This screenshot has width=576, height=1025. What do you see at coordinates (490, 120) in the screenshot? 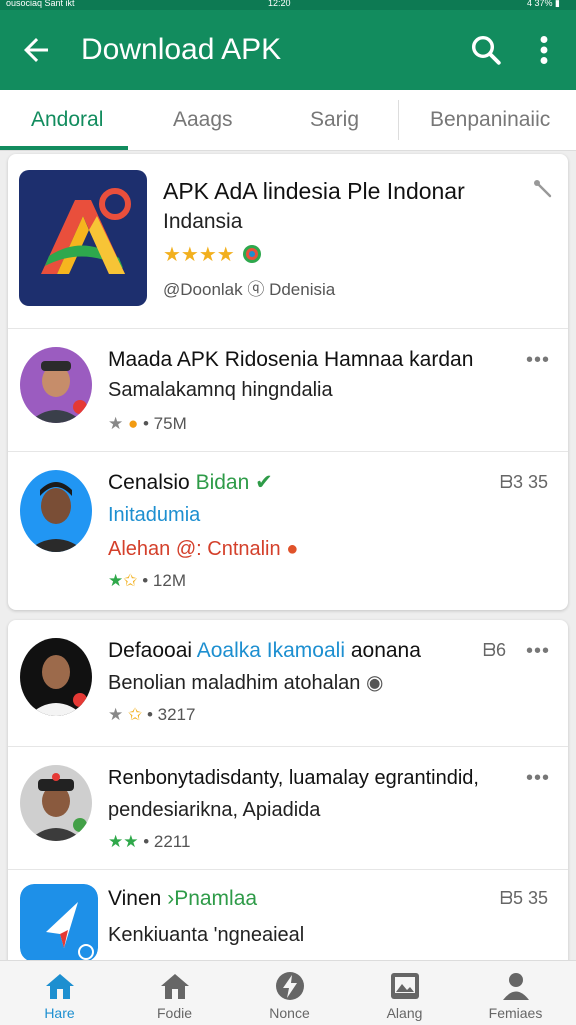
I see `tab-benpaninaiic: Benpaninaiic` at bounding box center [490, 120].